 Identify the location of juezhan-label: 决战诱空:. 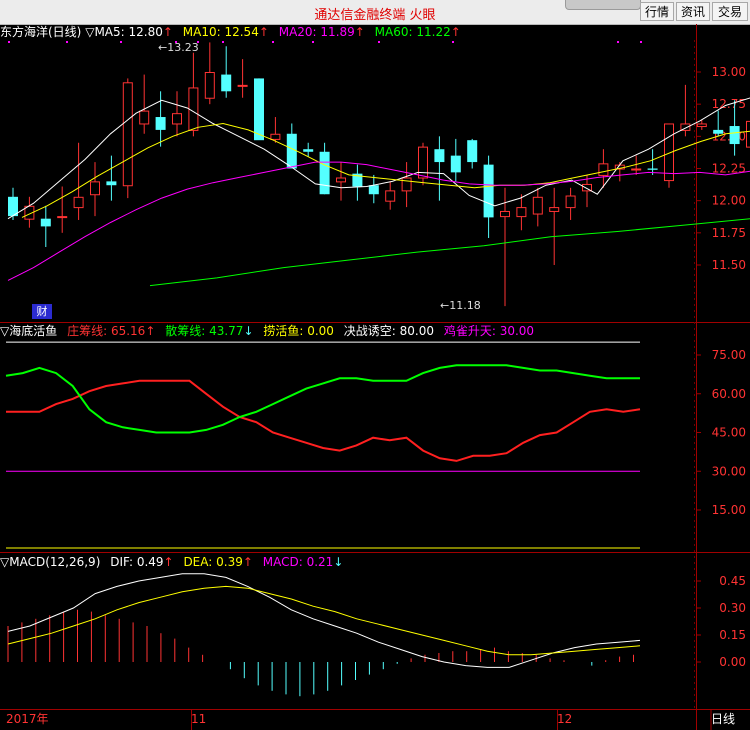
(369, 331).